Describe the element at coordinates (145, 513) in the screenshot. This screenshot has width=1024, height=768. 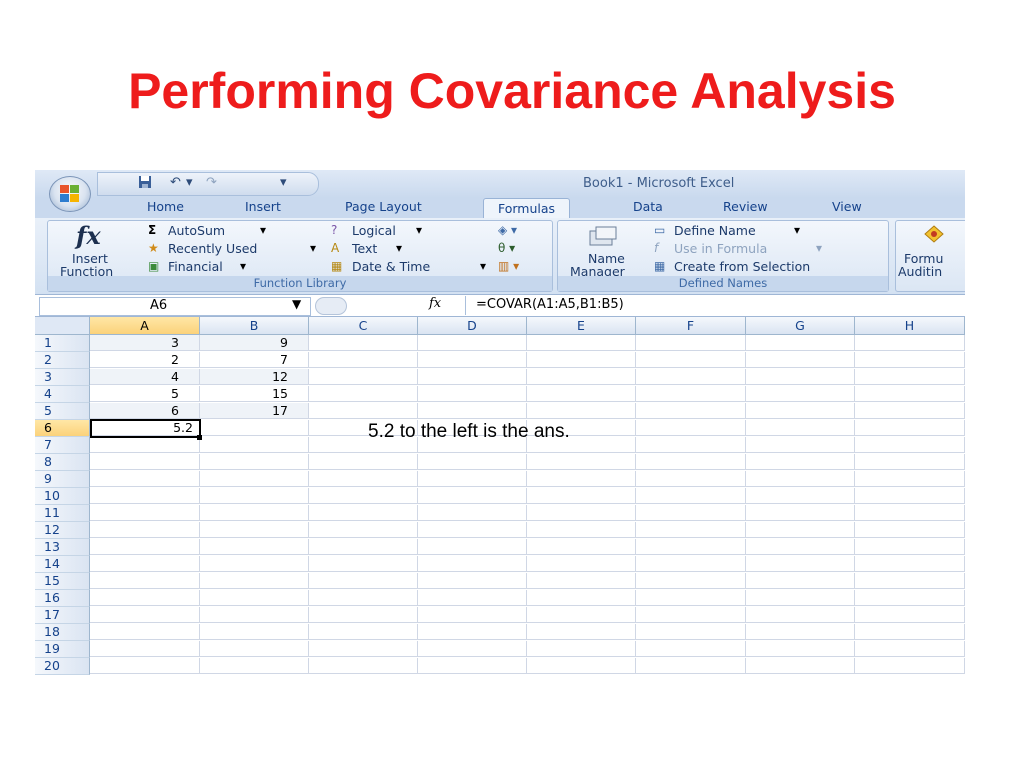
I see `cell-a11` at that location.